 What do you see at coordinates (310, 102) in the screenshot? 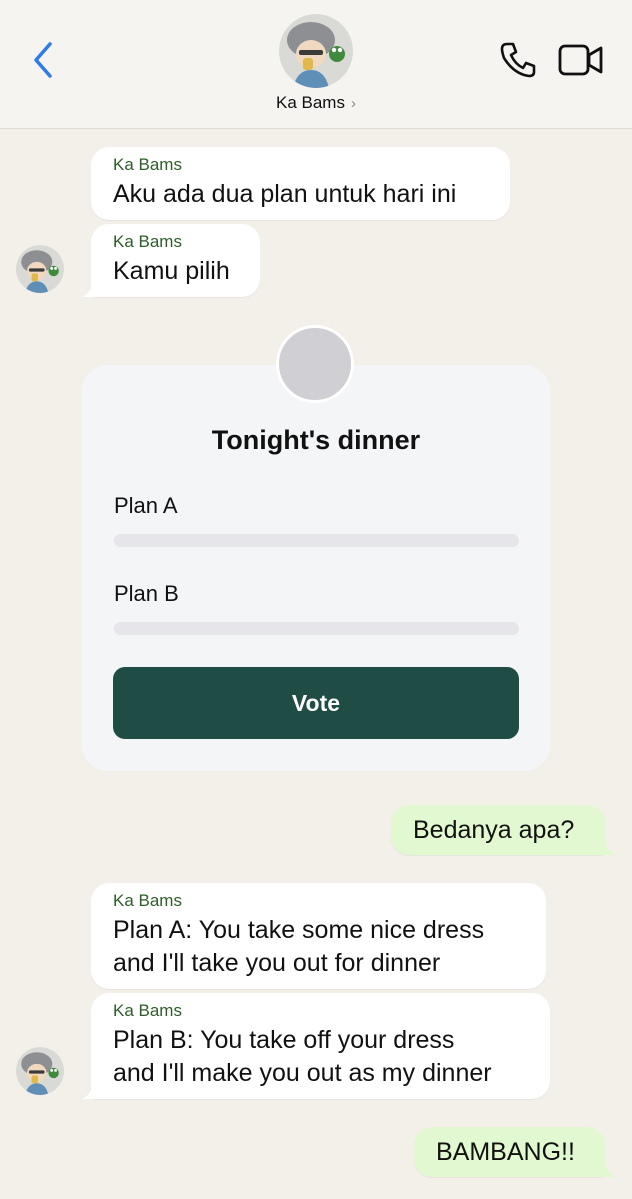
I see `contact-name: Ka Bams` at bounding box center [310, 102].